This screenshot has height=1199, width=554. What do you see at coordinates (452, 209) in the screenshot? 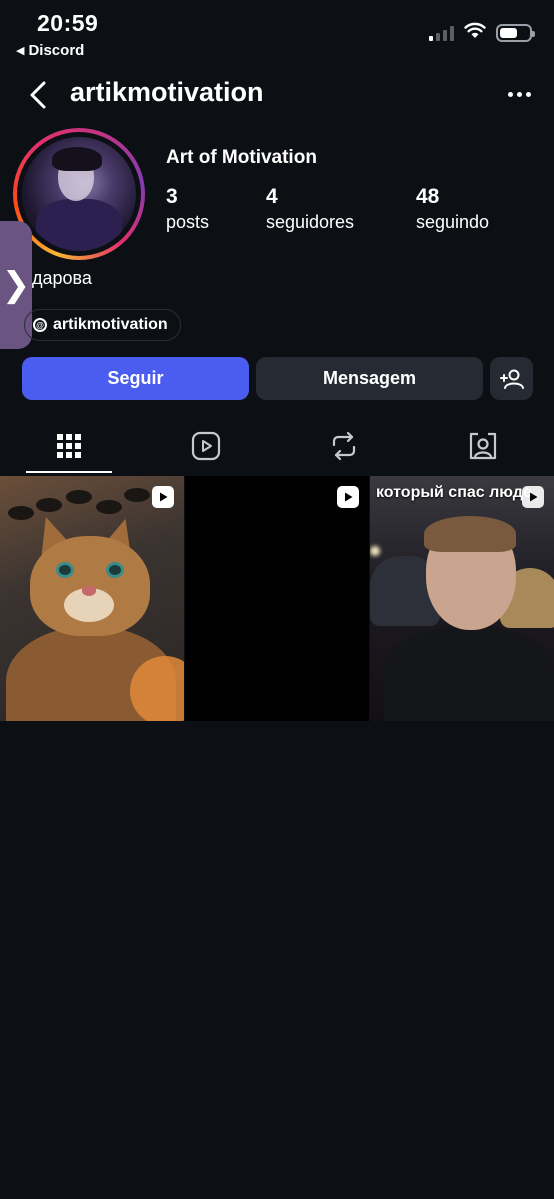
I see `following-stat: 48 seguindo` at bounding box center [452, 209].